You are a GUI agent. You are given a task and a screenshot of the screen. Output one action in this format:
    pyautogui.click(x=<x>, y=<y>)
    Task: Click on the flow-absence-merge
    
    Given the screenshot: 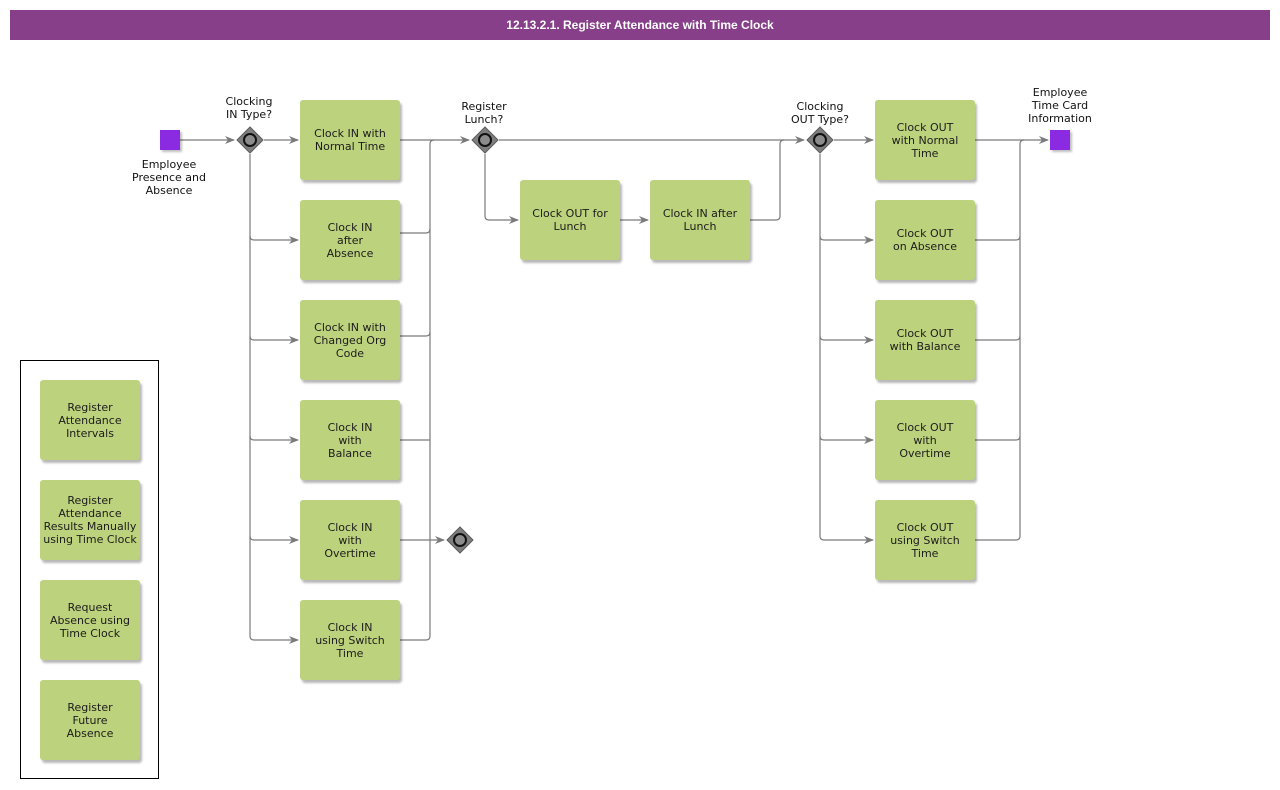 What is the action you would take?
    pyautogui.click(x=415, y=231)
    